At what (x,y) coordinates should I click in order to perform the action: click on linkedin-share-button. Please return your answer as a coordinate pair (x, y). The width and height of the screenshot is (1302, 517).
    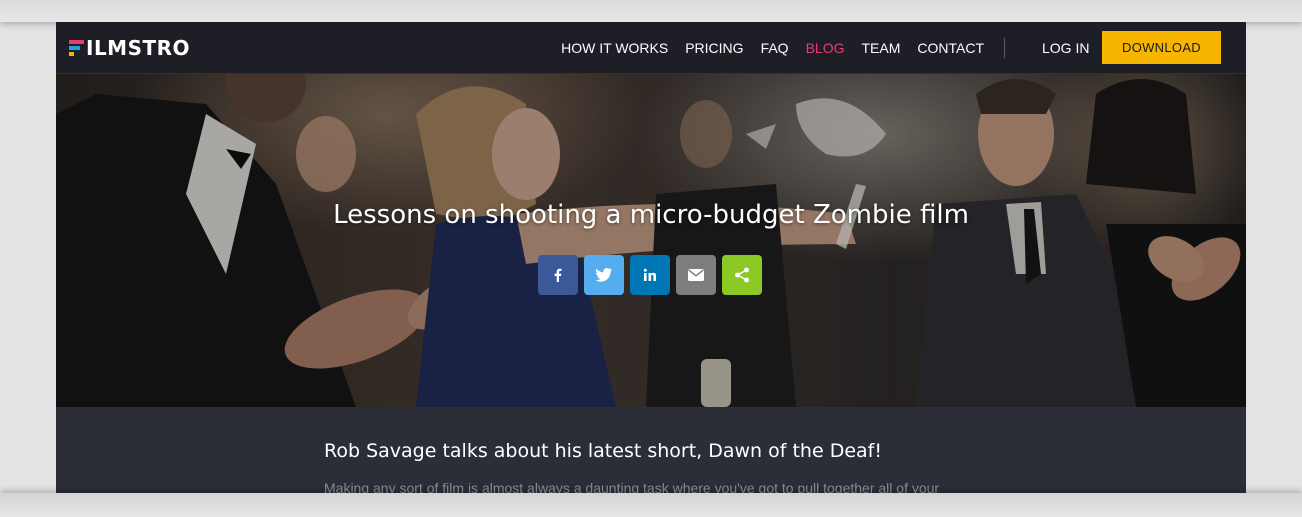
    Looking at the image, I should click on (650, 275).